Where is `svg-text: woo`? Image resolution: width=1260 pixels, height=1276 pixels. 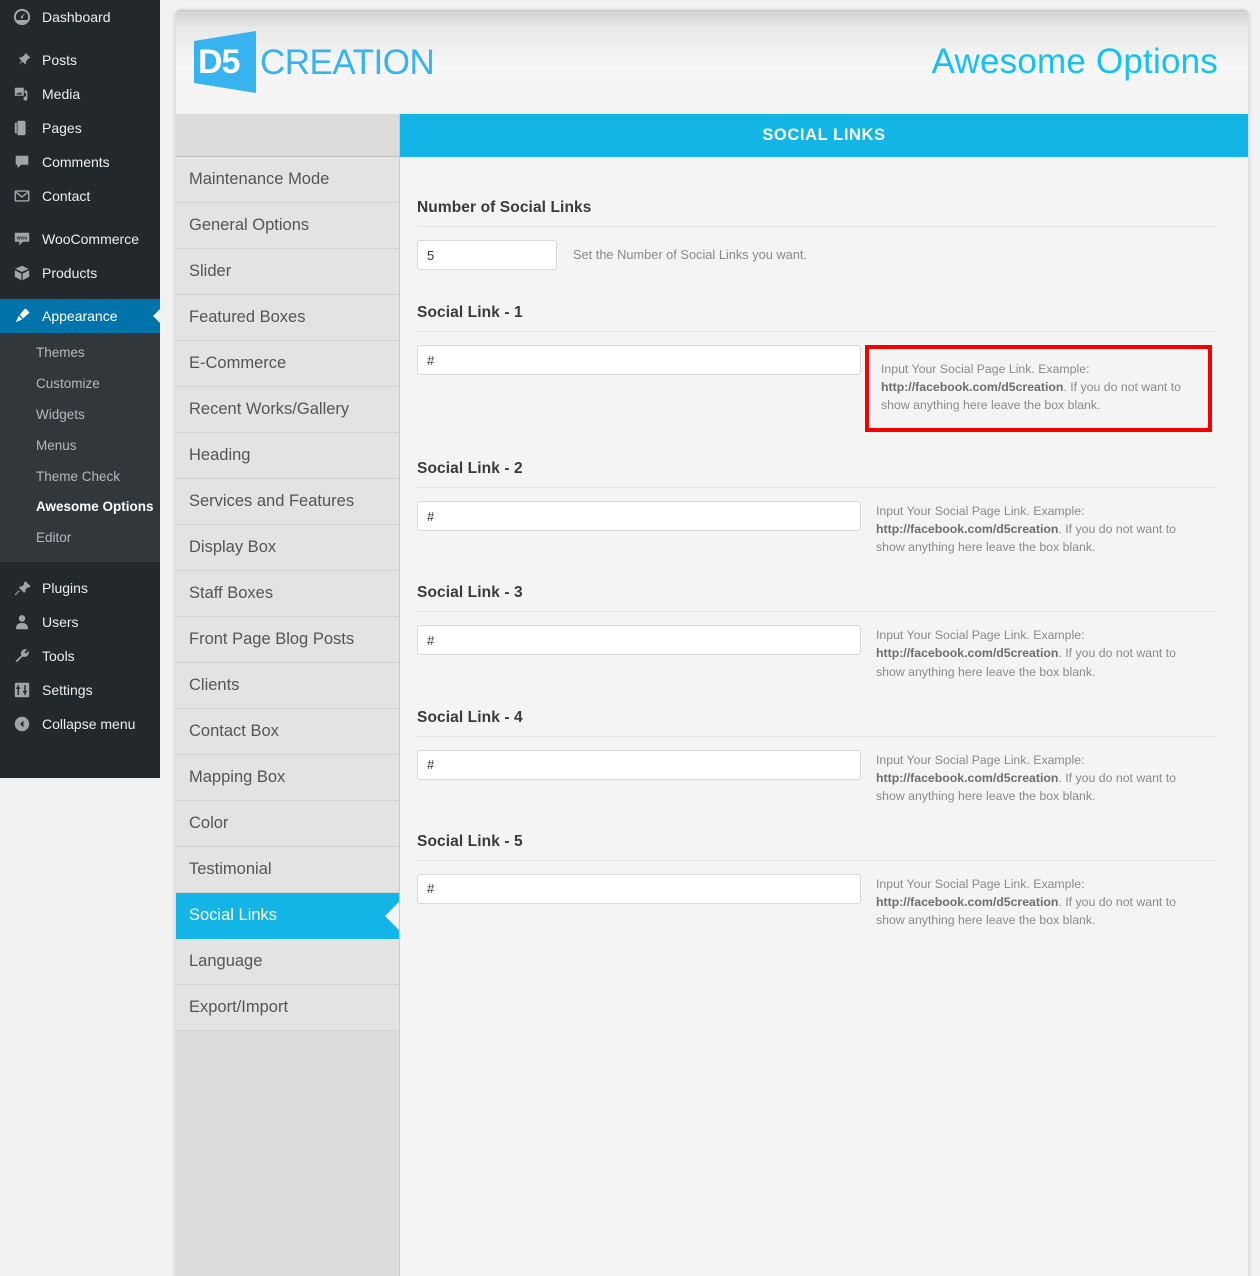
svg-text: woo is located at coordinates (22, 238).